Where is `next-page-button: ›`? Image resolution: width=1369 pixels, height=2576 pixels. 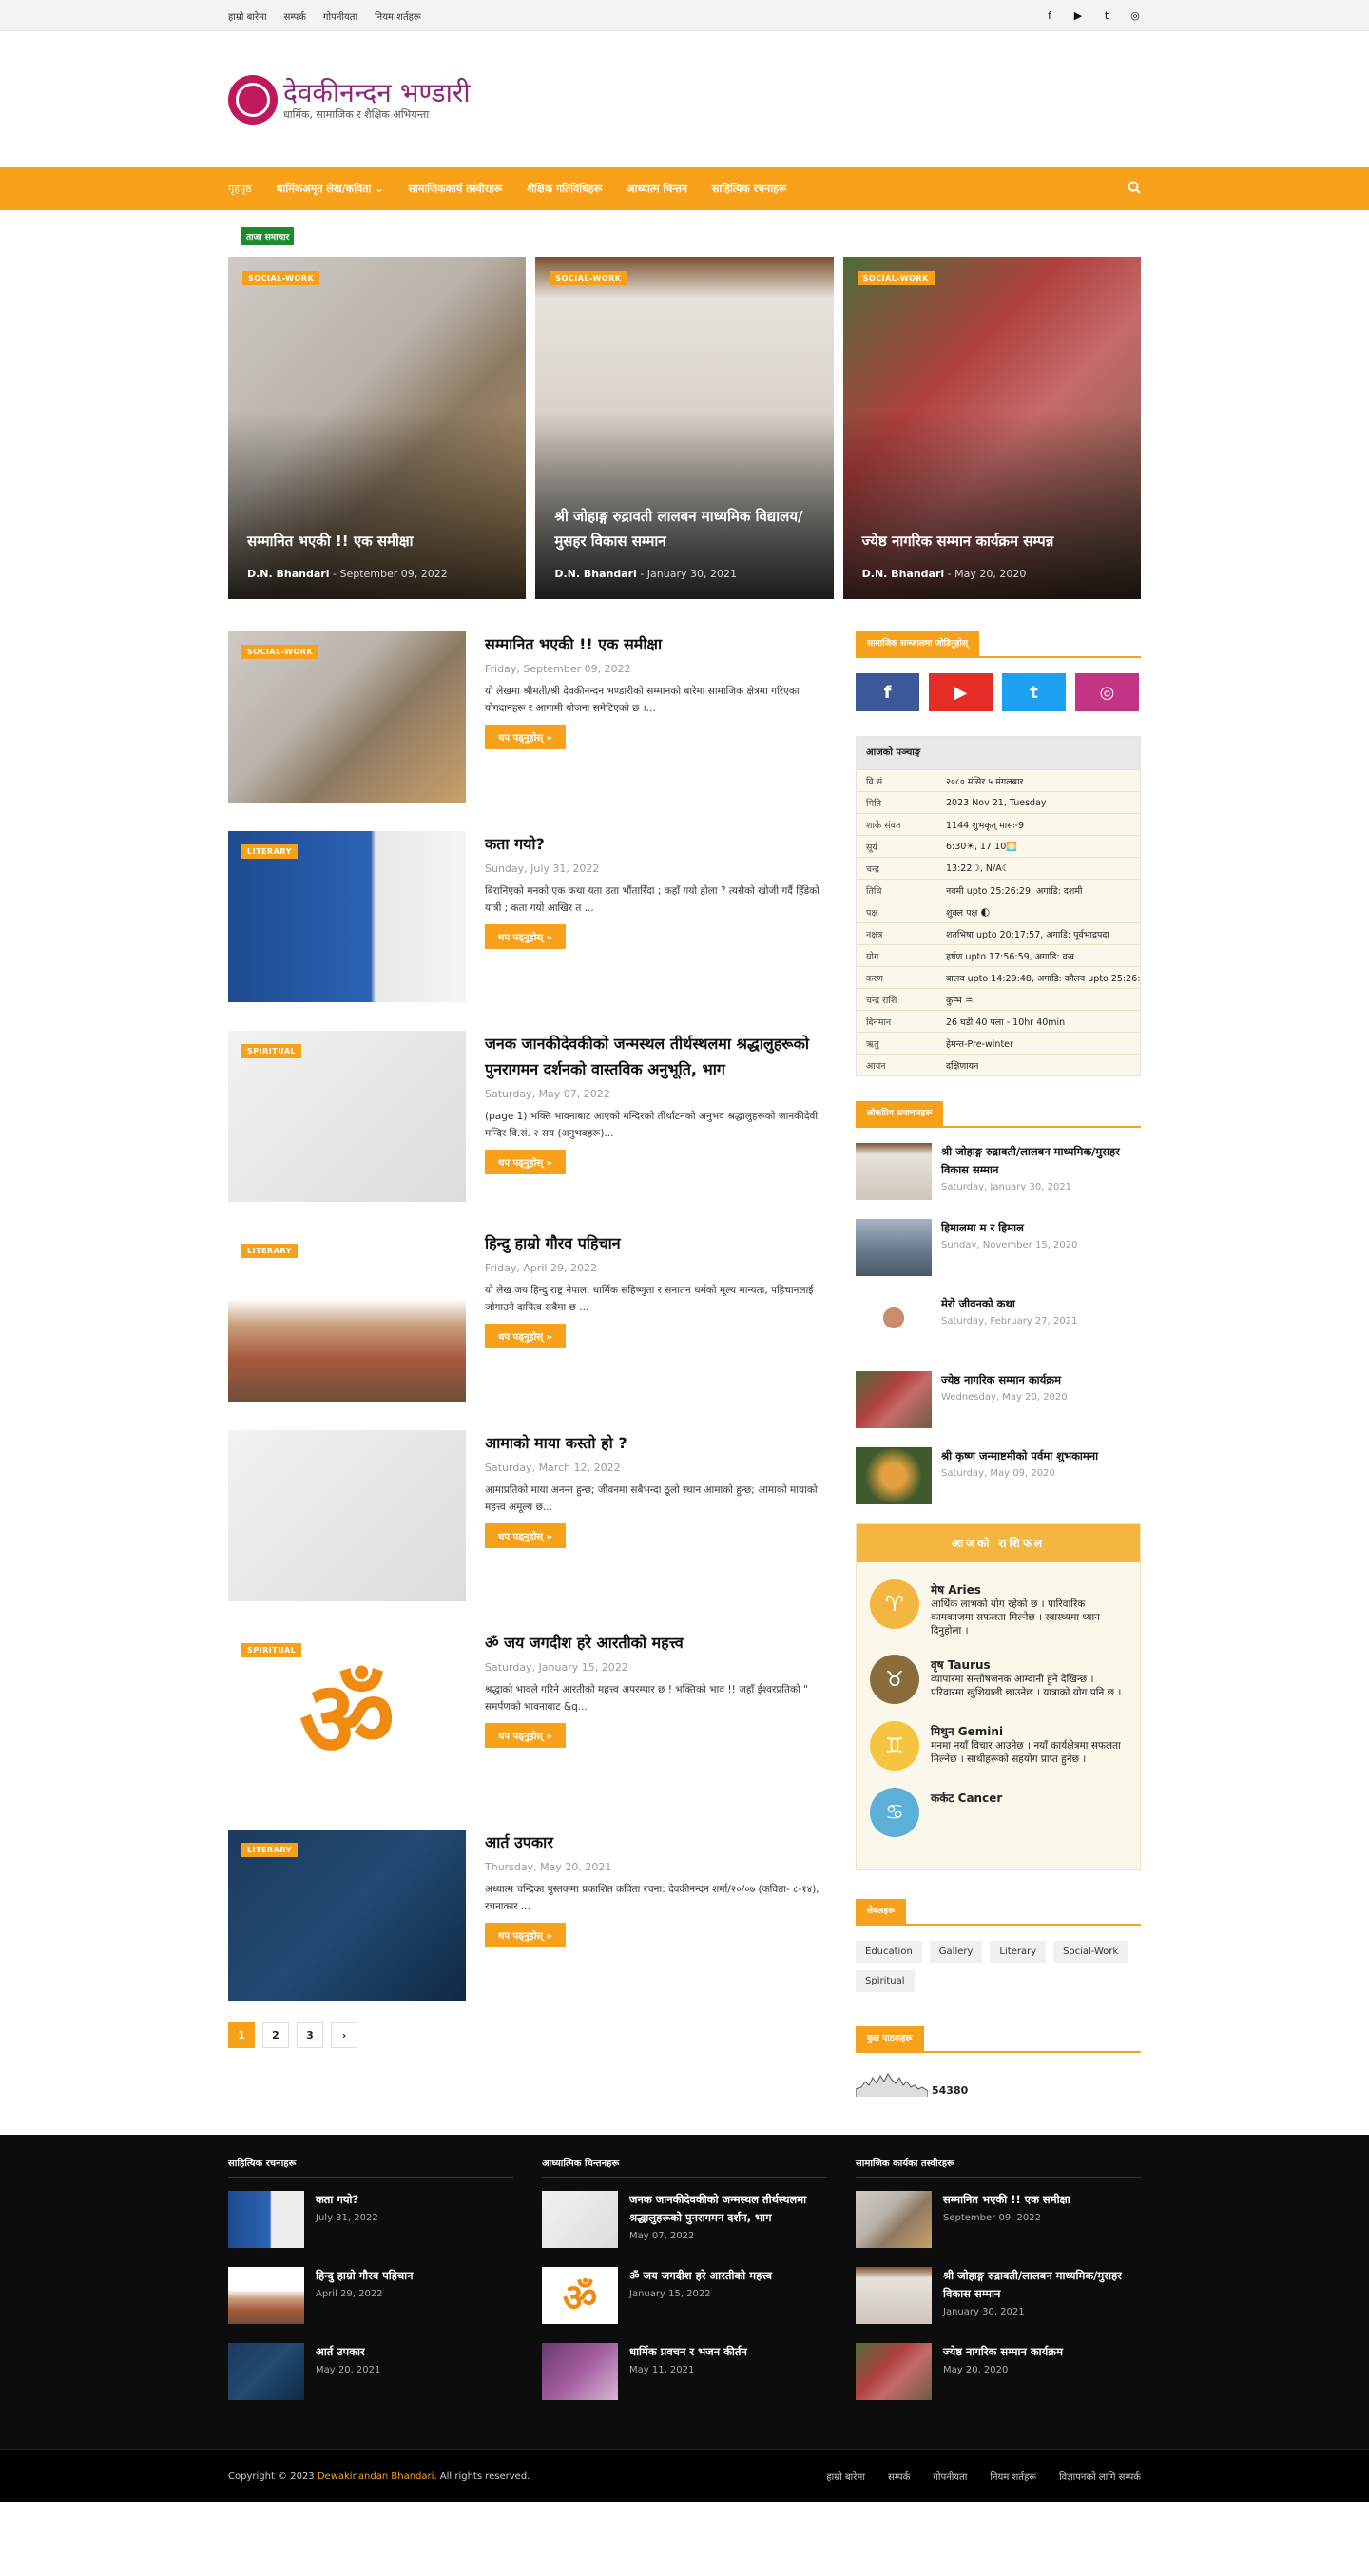
next-page-button: › is located at coordinates (344, 2035).